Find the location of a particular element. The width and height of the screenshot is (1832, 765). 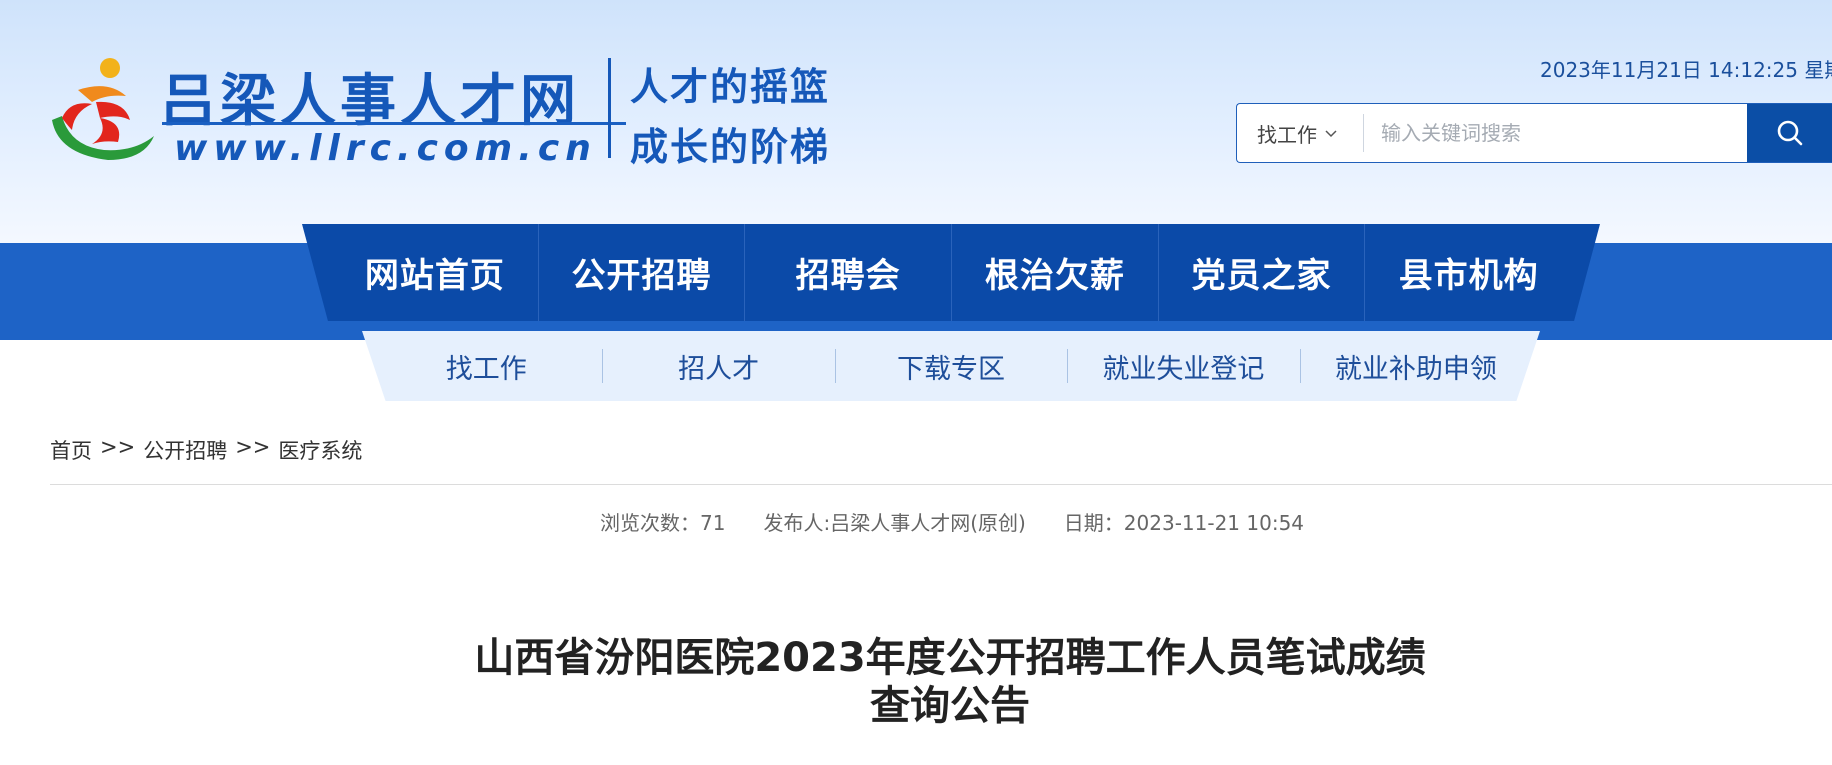

divider is located at coordinates (941, 484).